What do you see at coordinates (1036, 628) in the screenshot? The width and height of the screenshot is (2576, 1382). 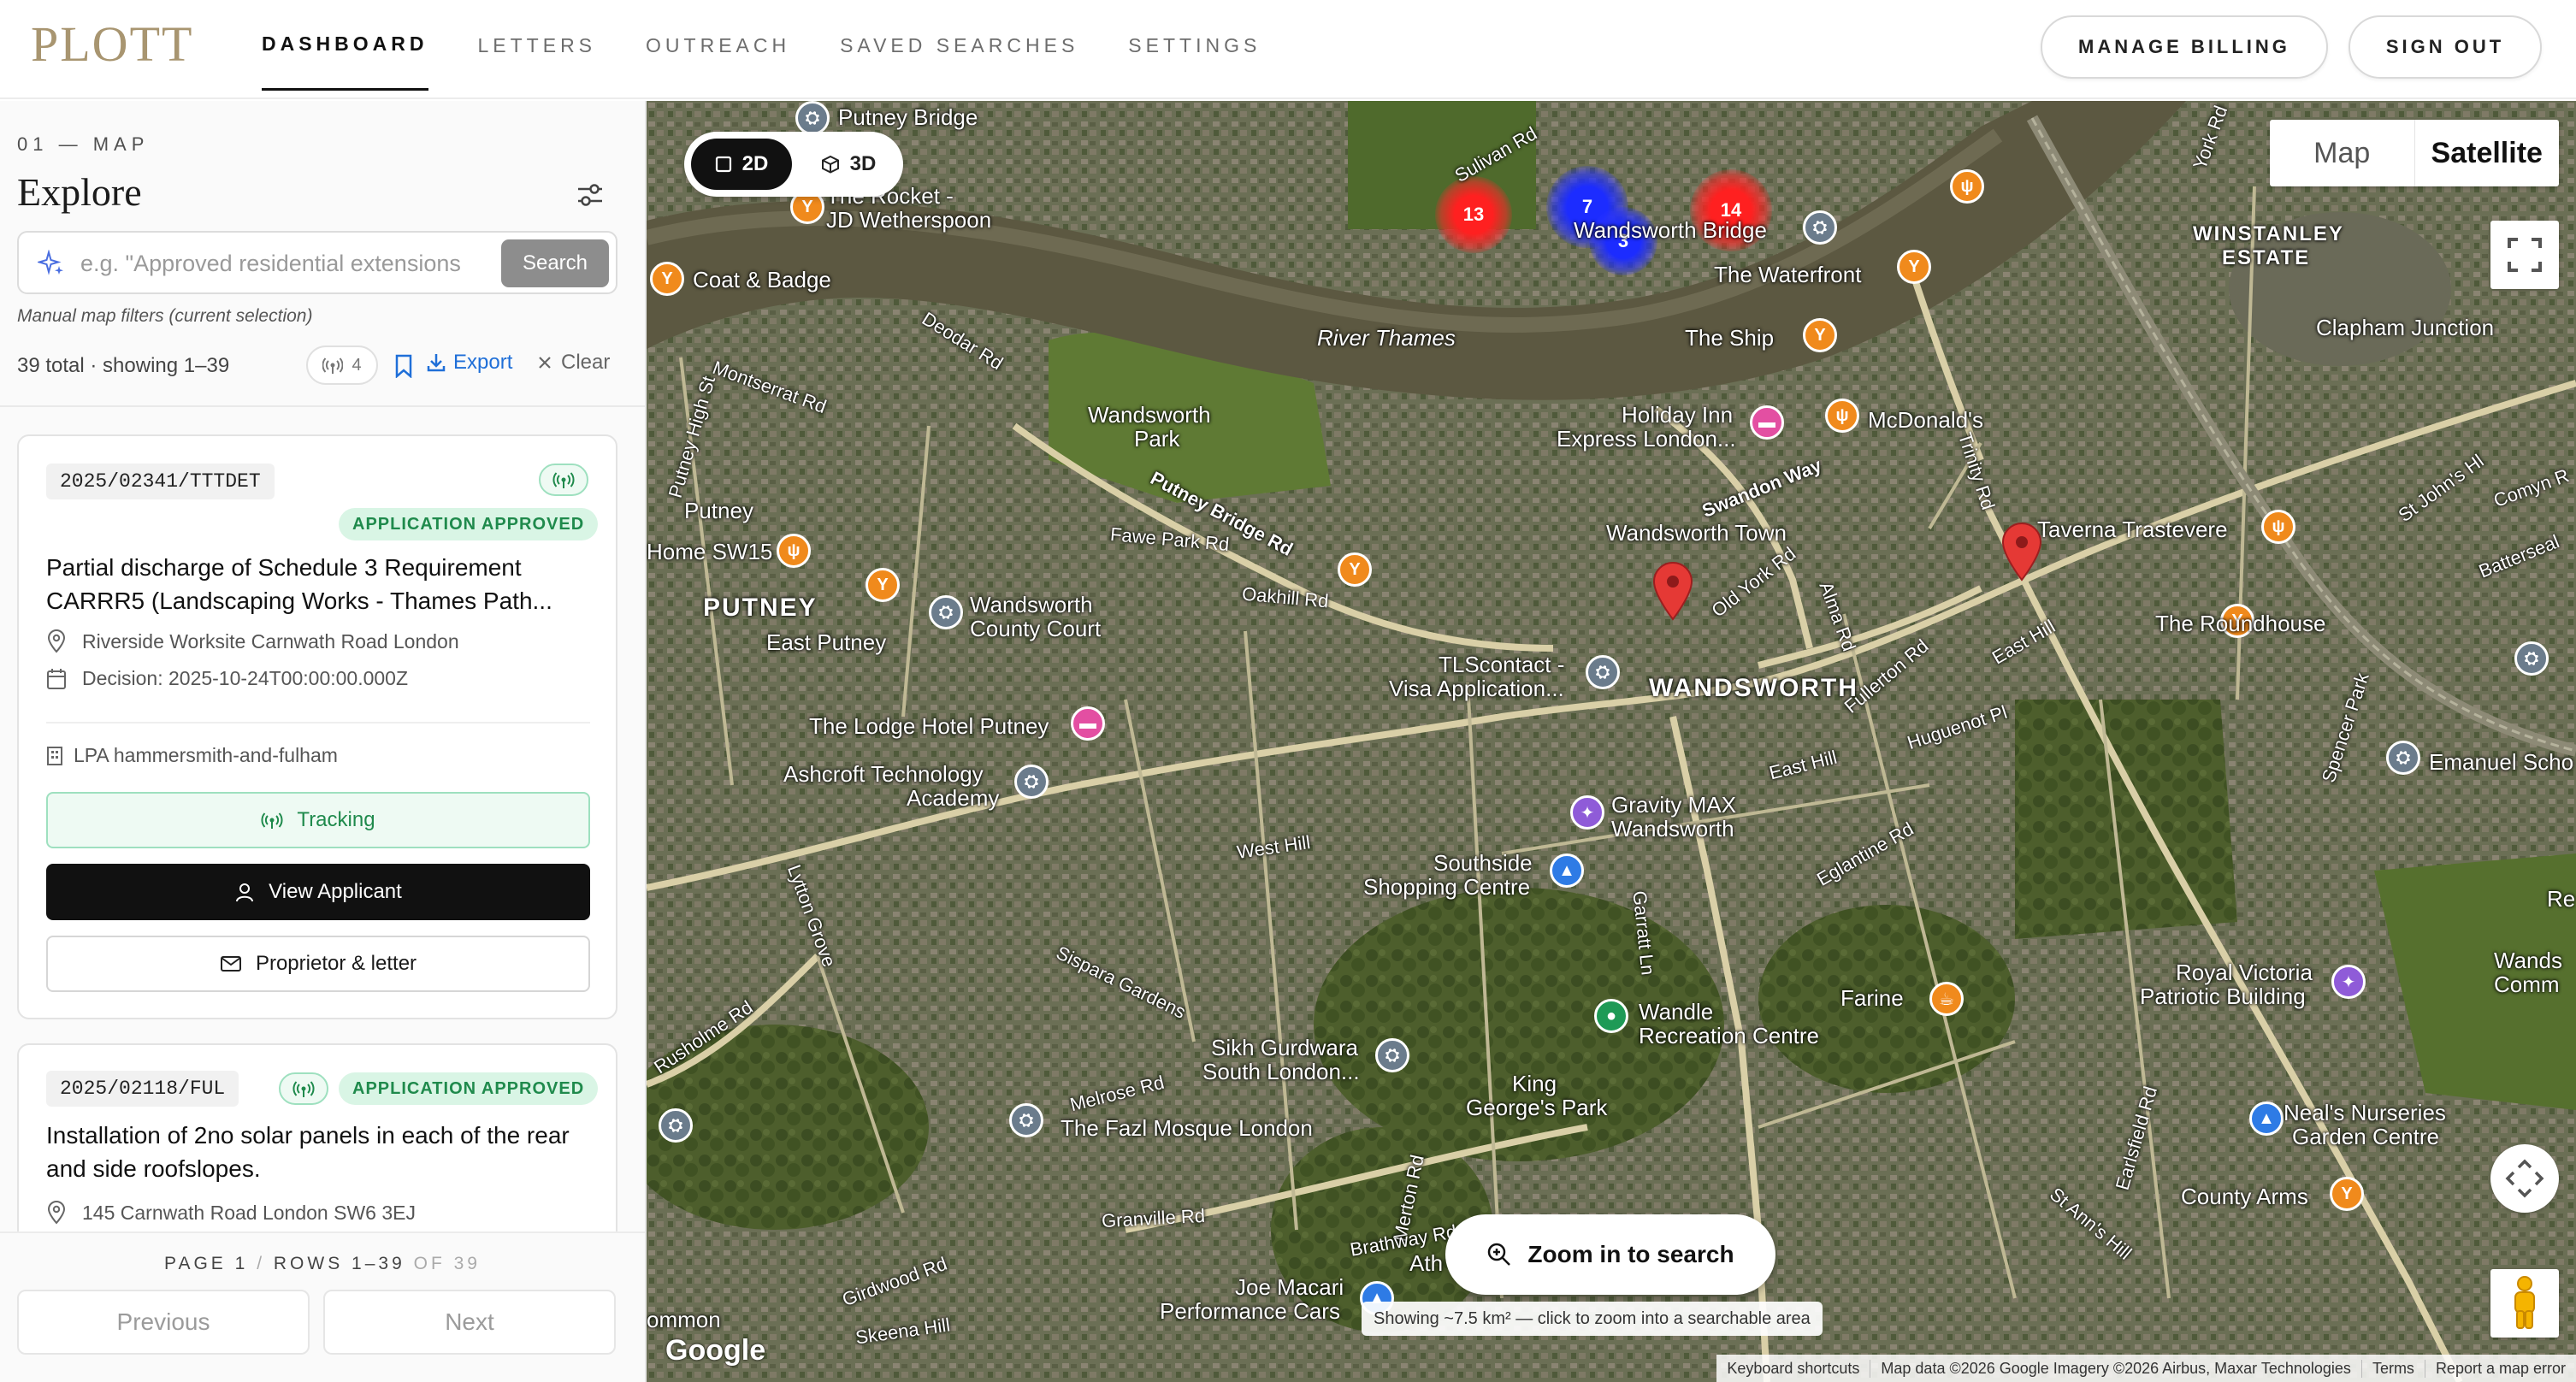 I see `map-label: County Court` at bounding box center [1036, 628].